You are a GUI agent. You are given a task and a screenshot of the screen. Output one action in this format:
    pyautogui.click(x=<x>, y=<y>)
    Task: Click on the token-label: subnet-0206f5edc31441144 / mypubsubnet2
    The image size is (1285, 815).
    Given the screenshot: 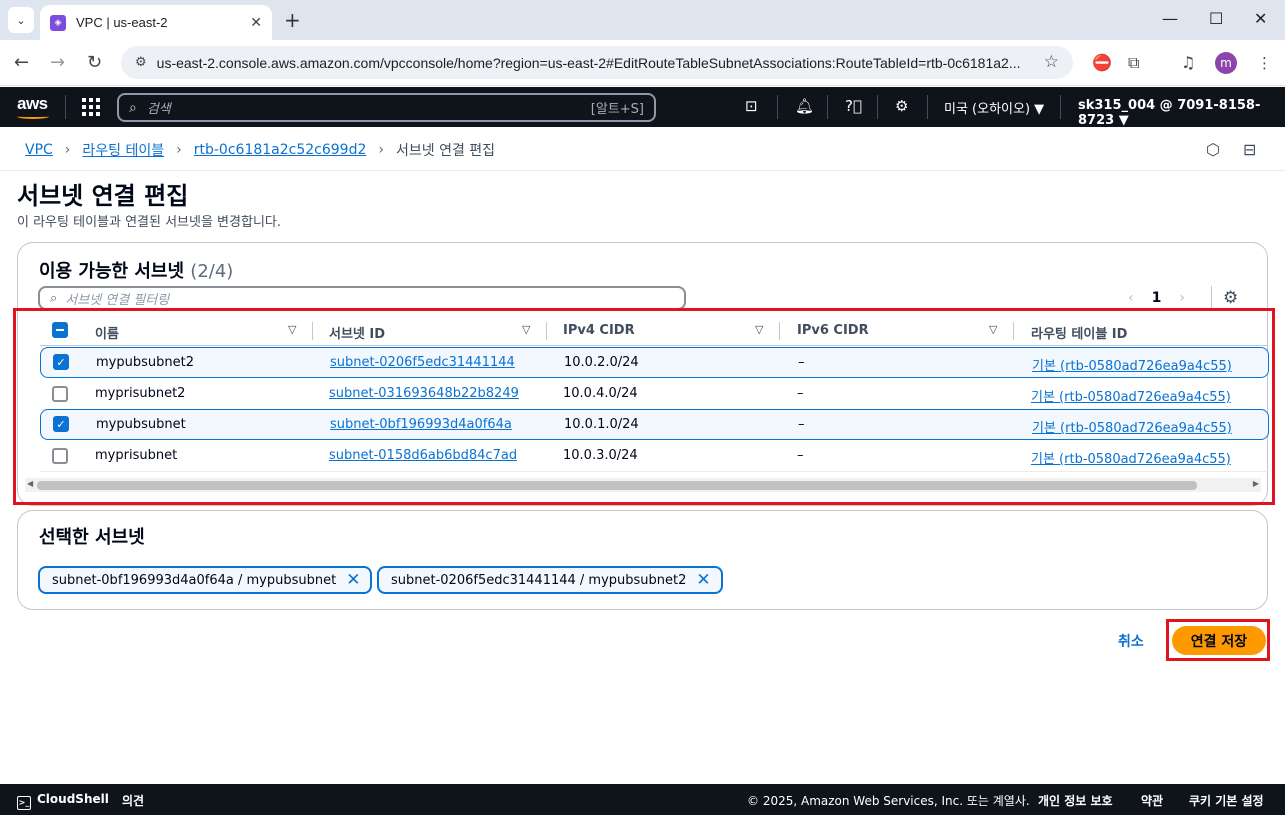 What is the action you would take?
    pyautogui.click(x=539, y=580)
    